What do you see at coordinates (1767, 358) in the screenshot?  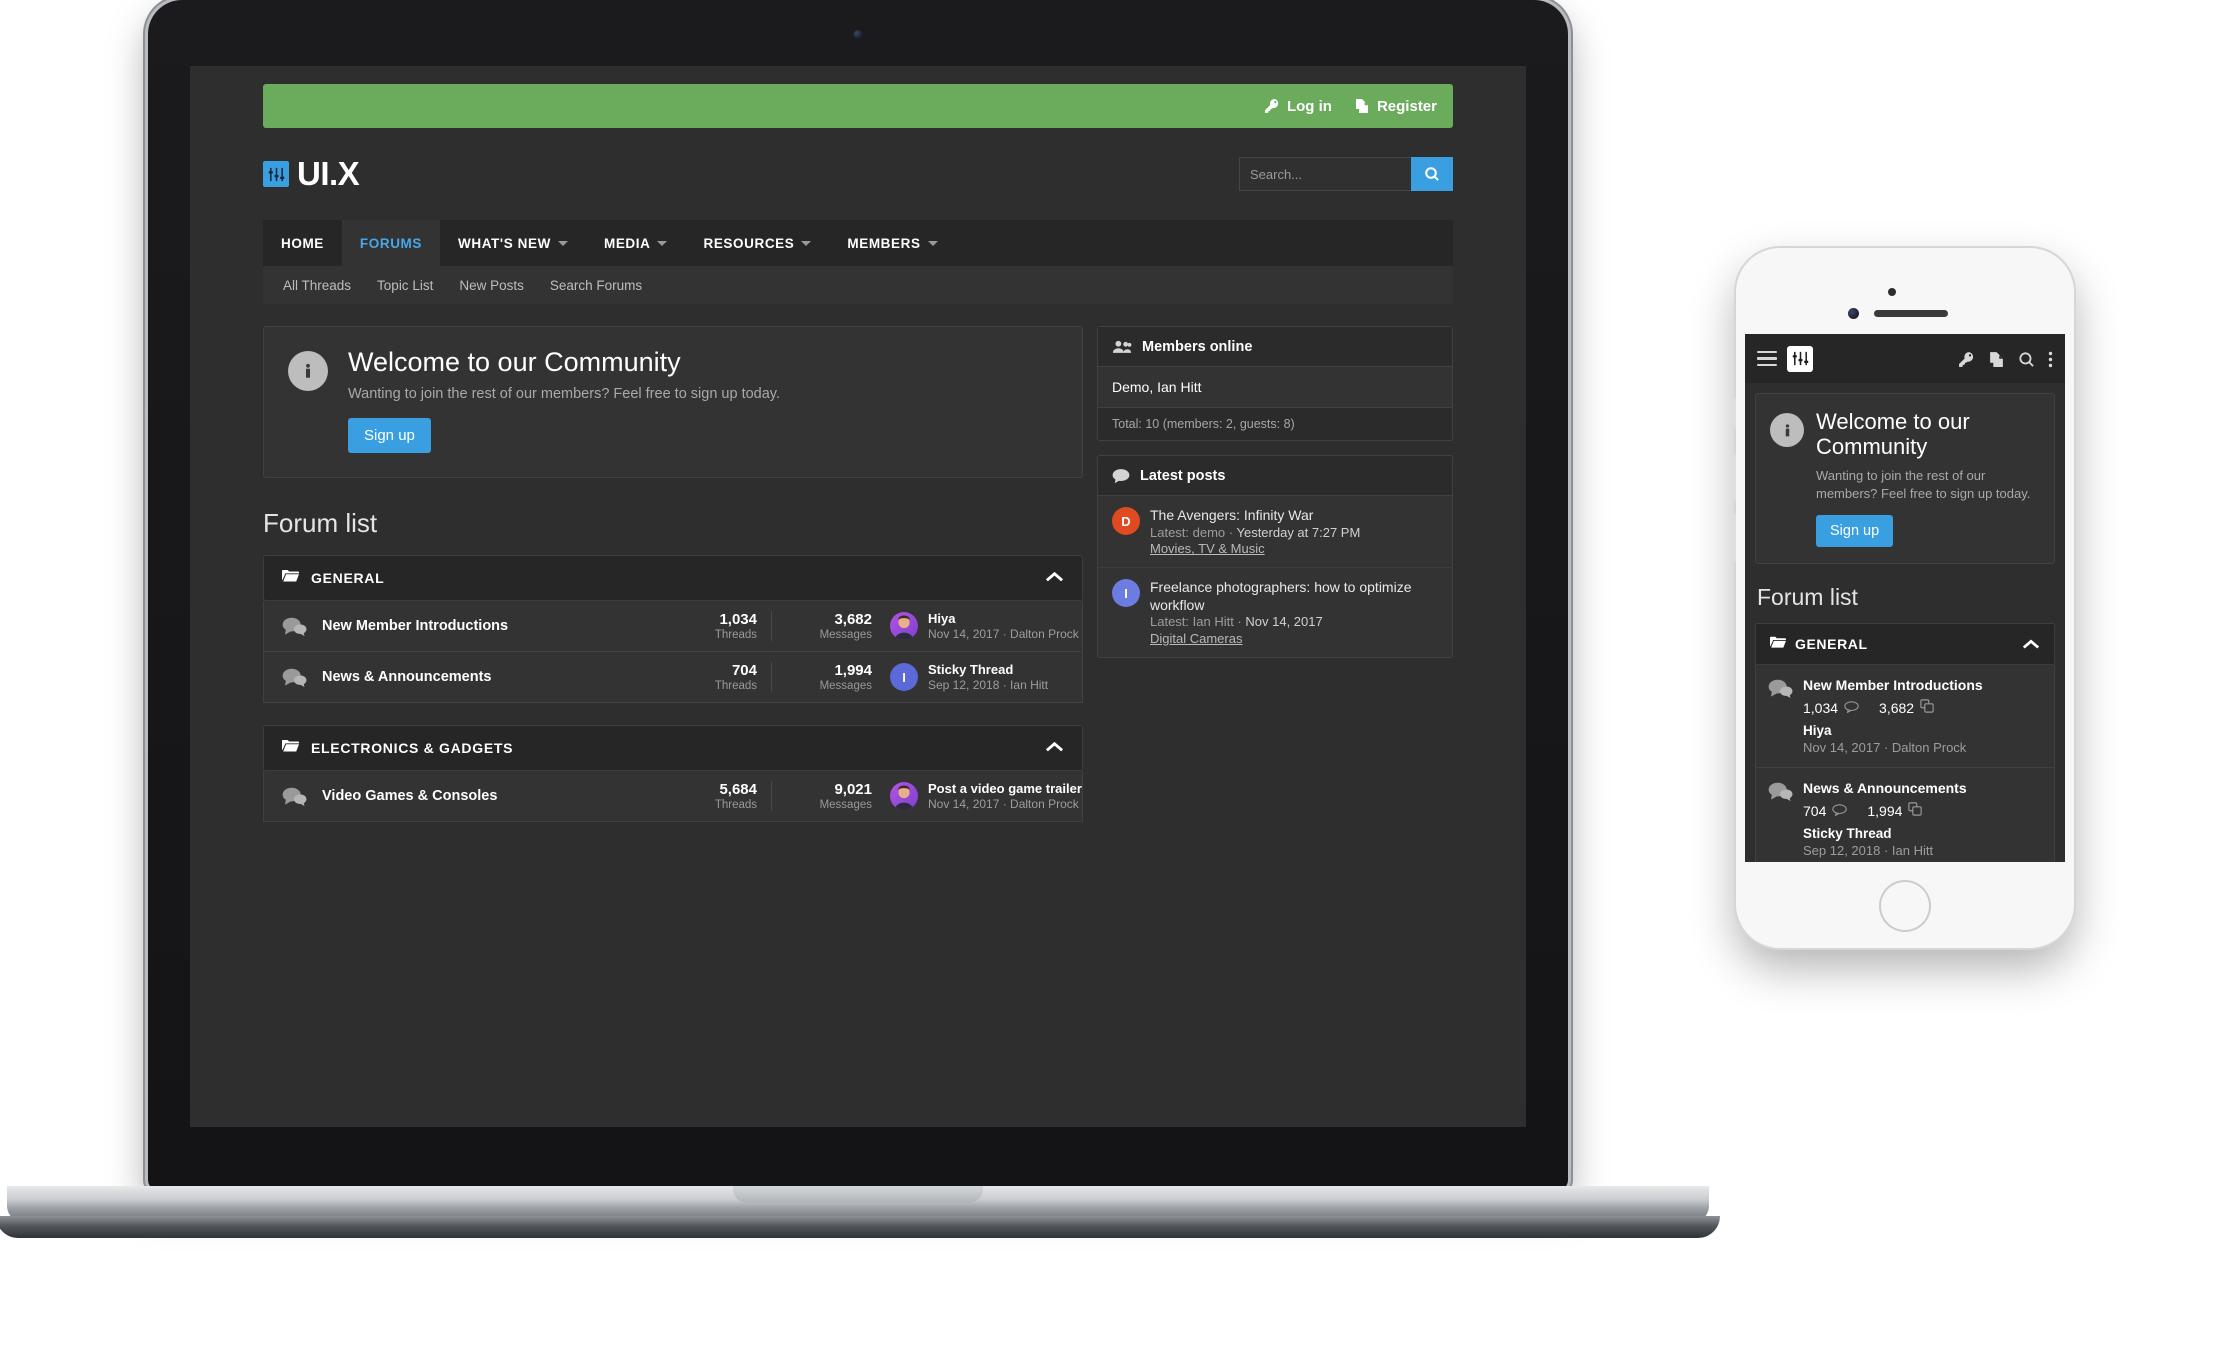 I see `hamburger-icon` at bounding box center [1767, 358].